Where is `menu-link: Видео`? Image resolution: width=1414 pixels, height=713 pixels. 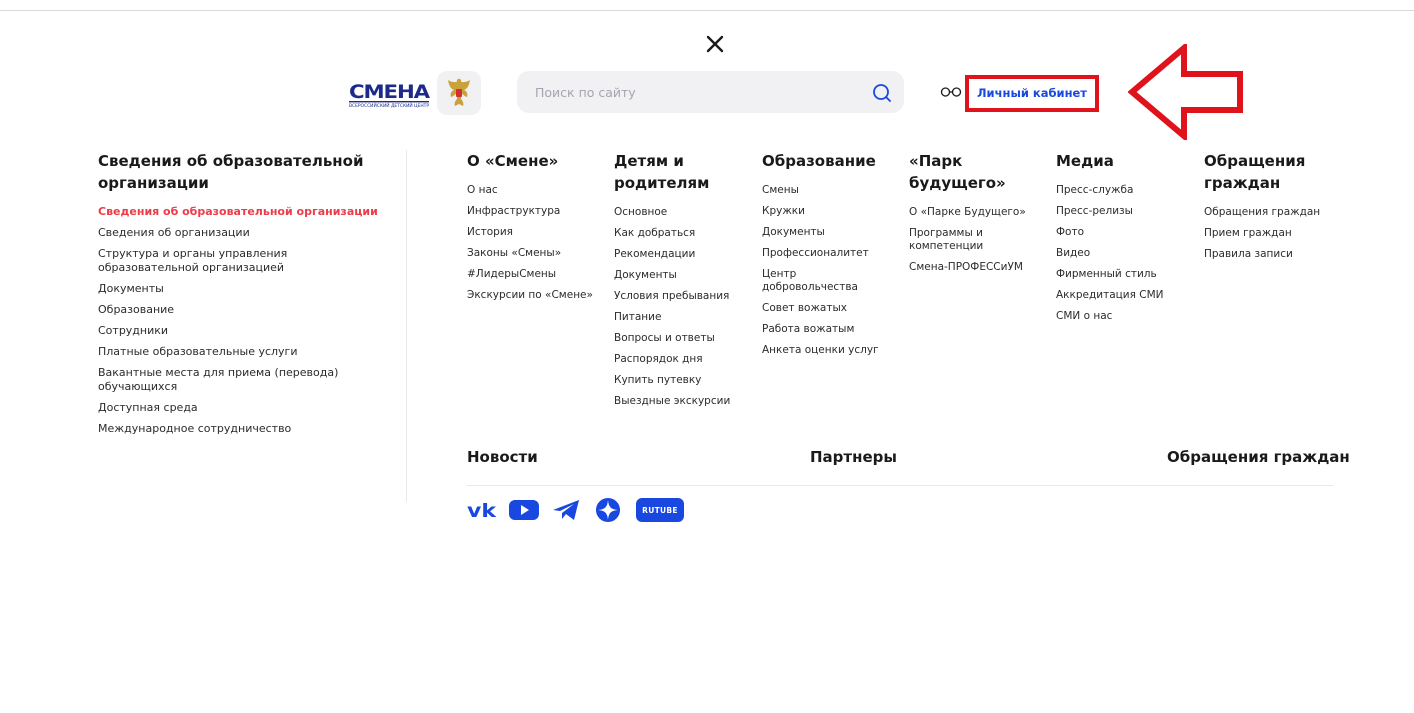 menu-link: Видео is located at coordinates (1120, 253).